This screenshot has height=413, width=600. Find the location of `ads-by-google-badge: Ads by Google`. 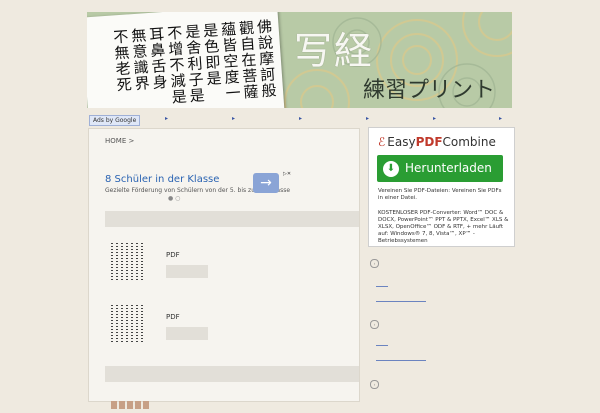

ads-by-google-badge: Ads by Google is located at coordinates (115, 120).